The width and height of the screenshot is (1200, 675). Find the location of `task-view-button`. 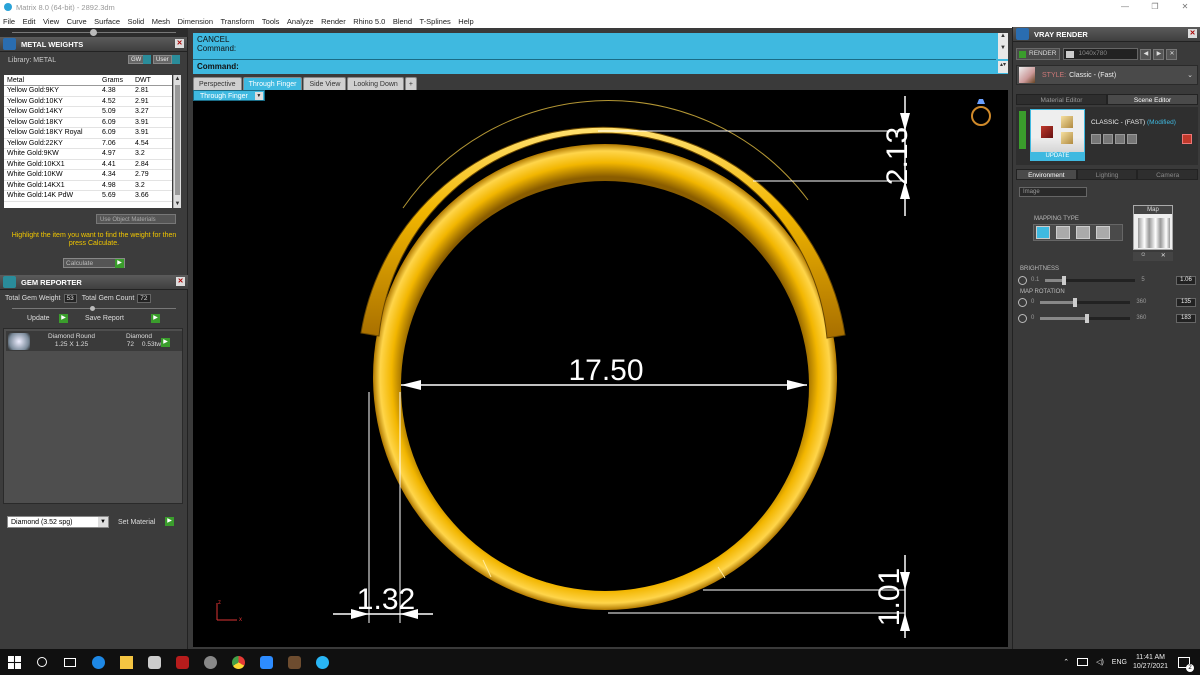

task-view-button is located at coordinates (70, 662).